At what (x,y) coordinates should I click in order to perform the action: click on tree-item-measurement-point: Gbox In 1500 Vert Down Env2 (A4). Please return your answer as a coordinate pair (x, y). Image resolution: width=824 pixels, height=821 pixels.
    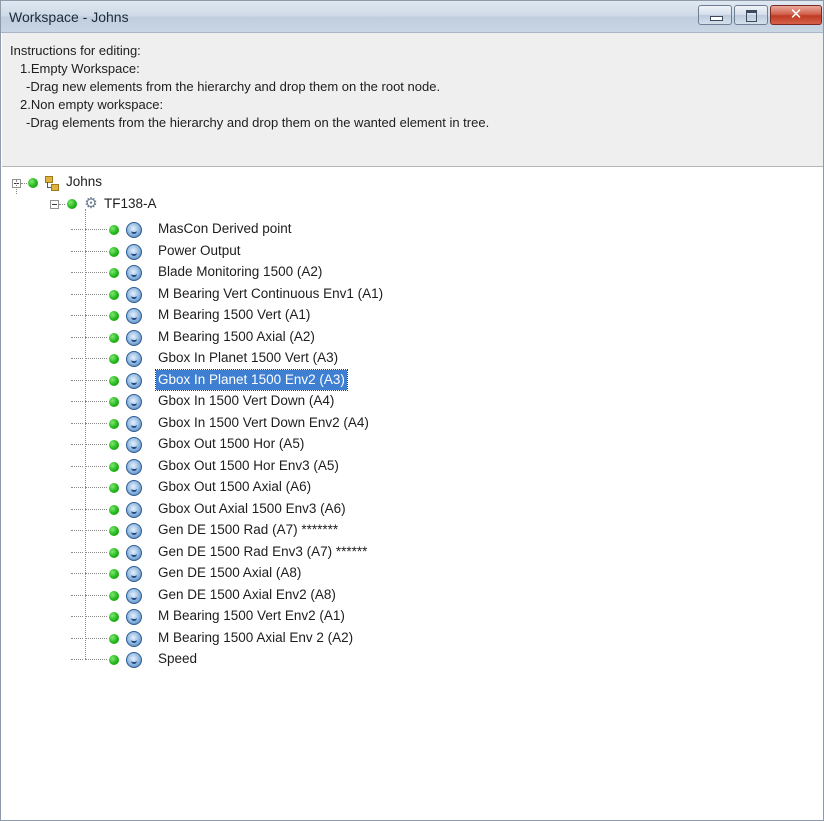
    Looking at the image, I should click on (251, 424).